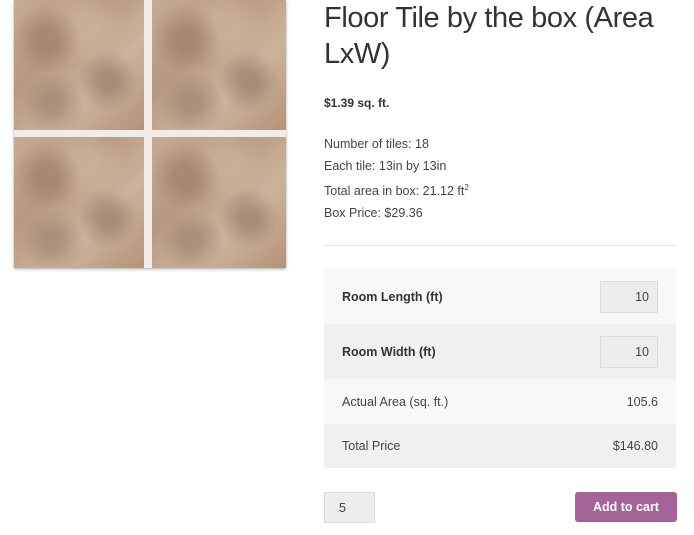  I want to click on actual-area-label: Actual Area (sq. ft.), so click(395, 401).